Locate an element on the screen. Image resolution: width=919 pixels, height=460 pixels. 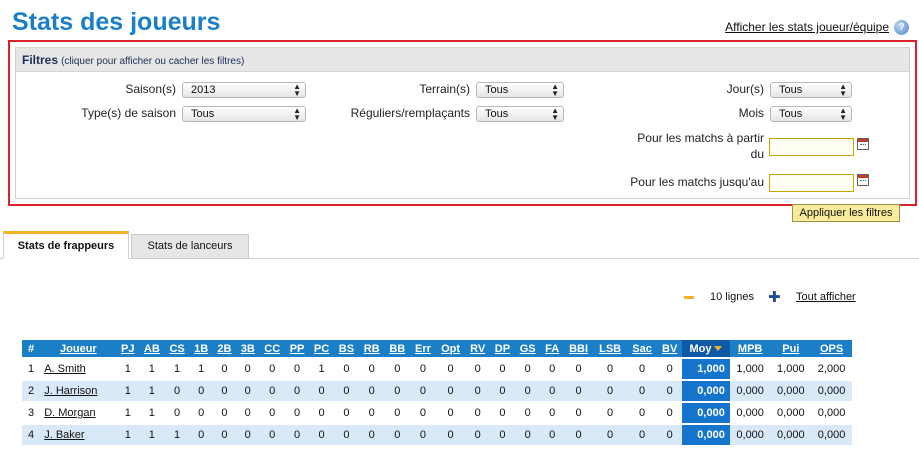
column-header-label: MPB is located at coordinates (750, 348).